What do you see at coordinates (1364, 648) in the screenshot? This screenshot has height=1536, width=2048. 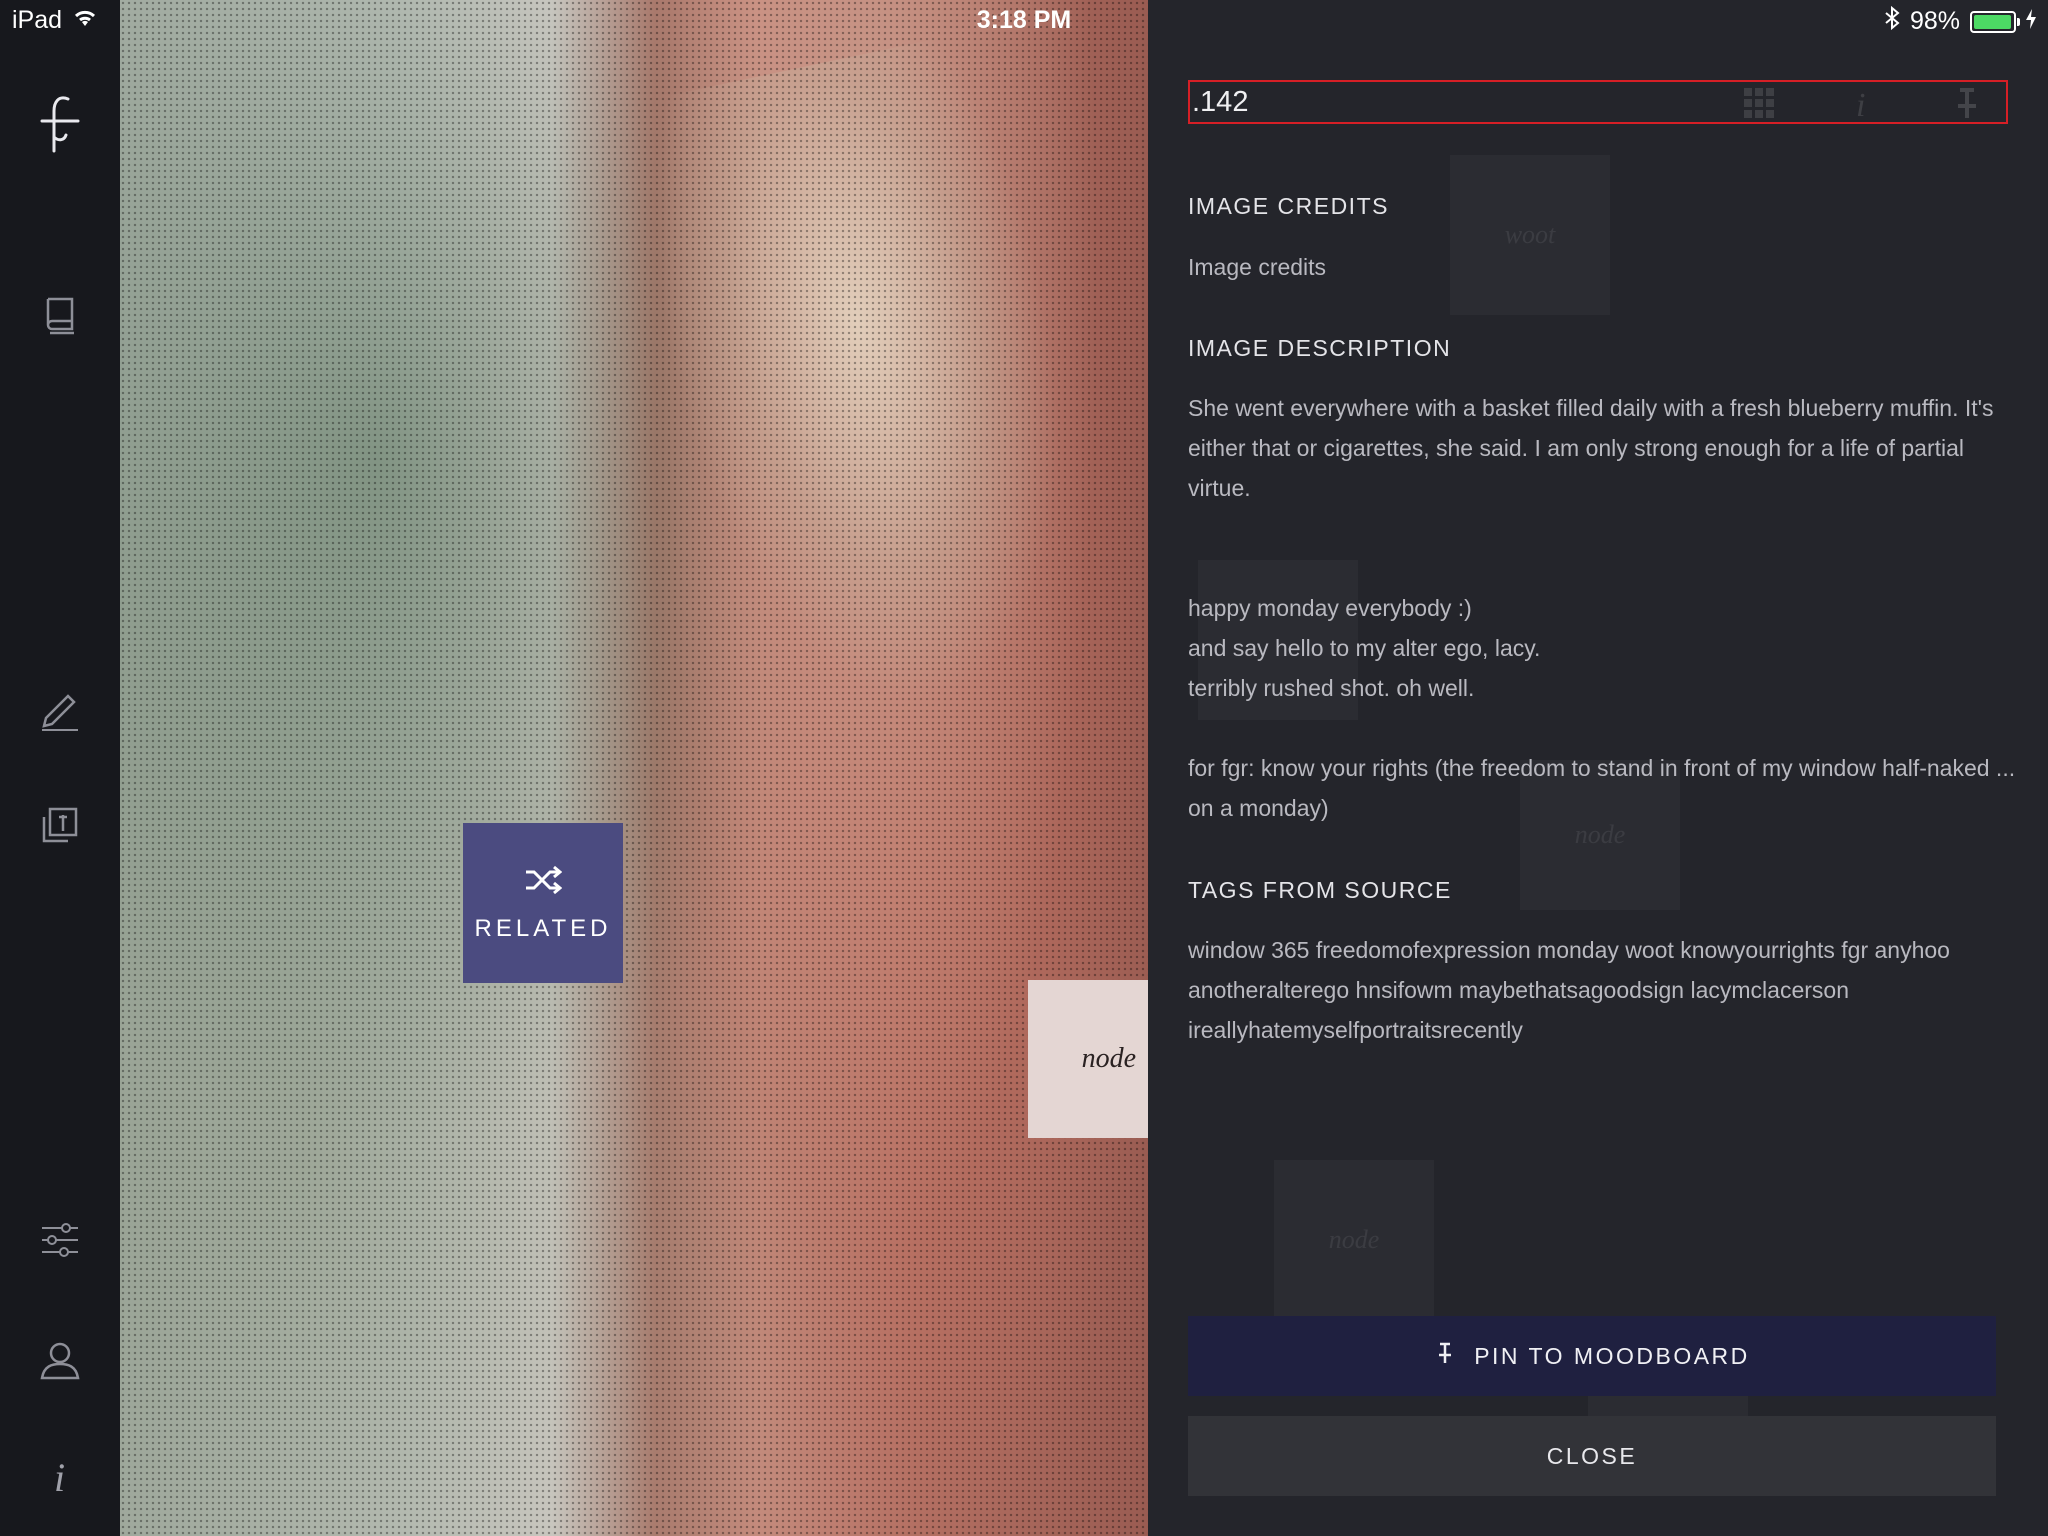 I see `description-paragraph: and say hello to my alter ego, lacy.` at bounding box center [1364, 648].